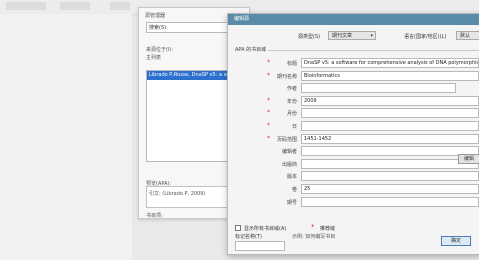 This screenshot has height=260, width=479. What do you see at coordinates (294, 190) in the screenshot?
I see `field-label: 卷` at bounding box center [294, 190].